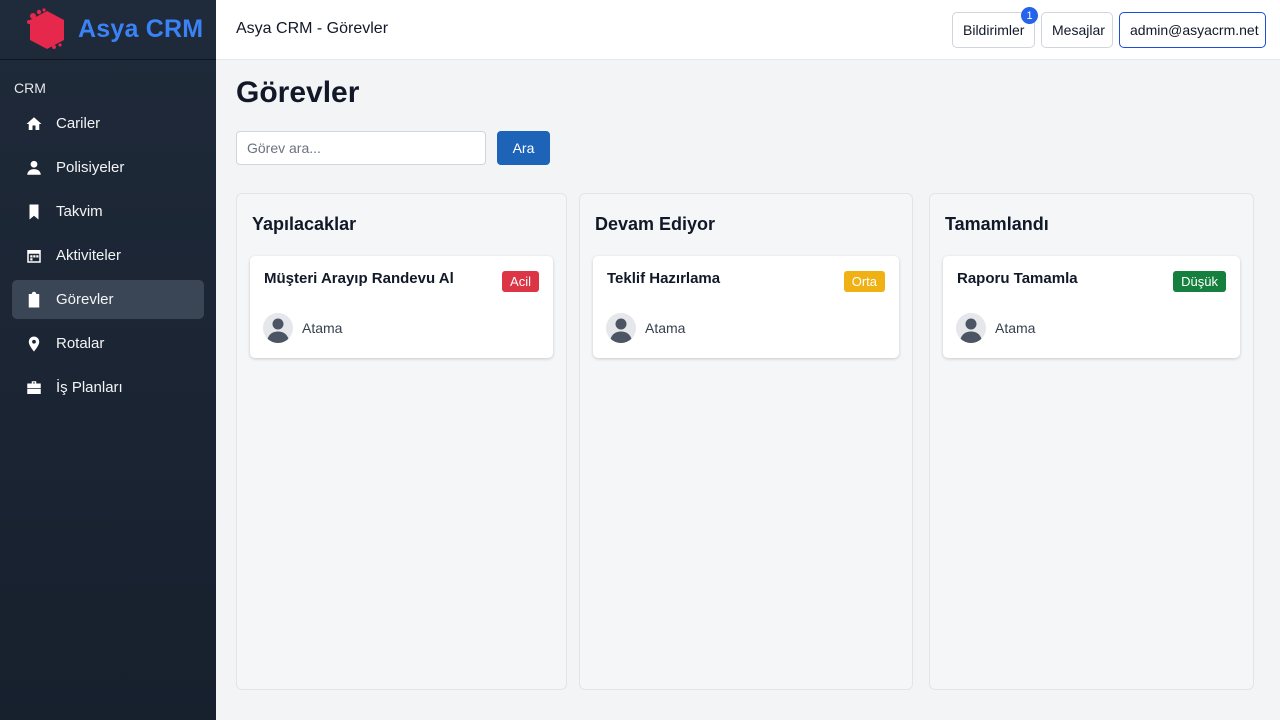 The image size is (1280, 720). Describe the element at coordinates (655, 224) in the screenshot. I see `column-title: Devam Ediyor` at that location.